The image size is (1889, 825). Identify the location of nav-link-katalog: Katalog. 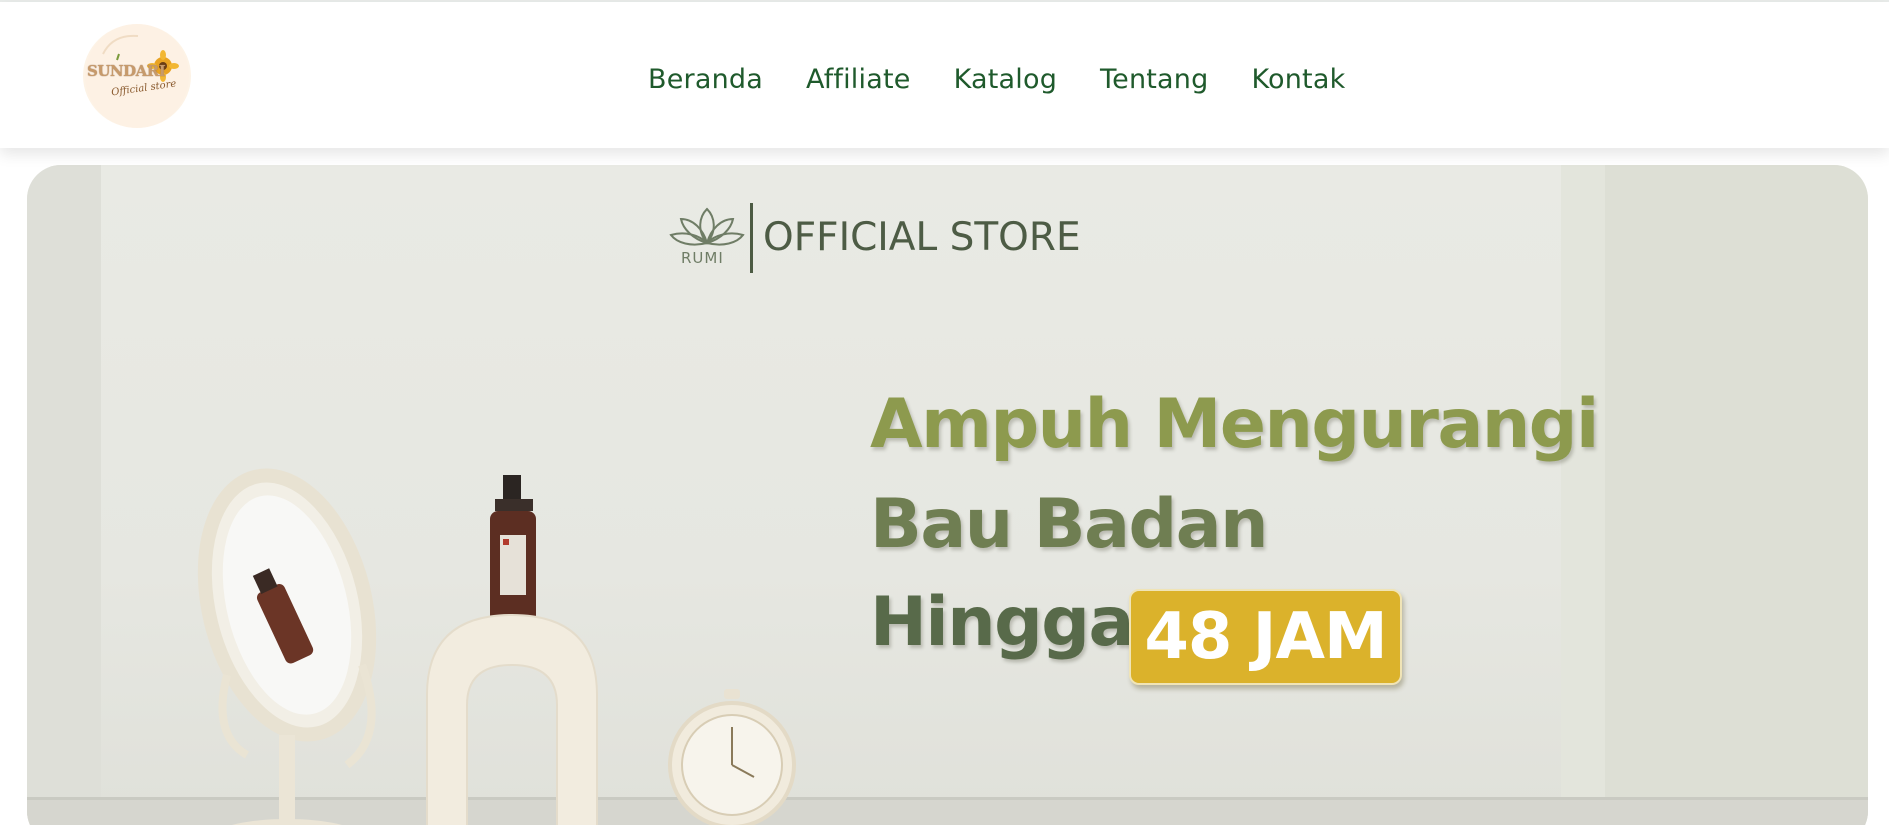
(1005, 79).